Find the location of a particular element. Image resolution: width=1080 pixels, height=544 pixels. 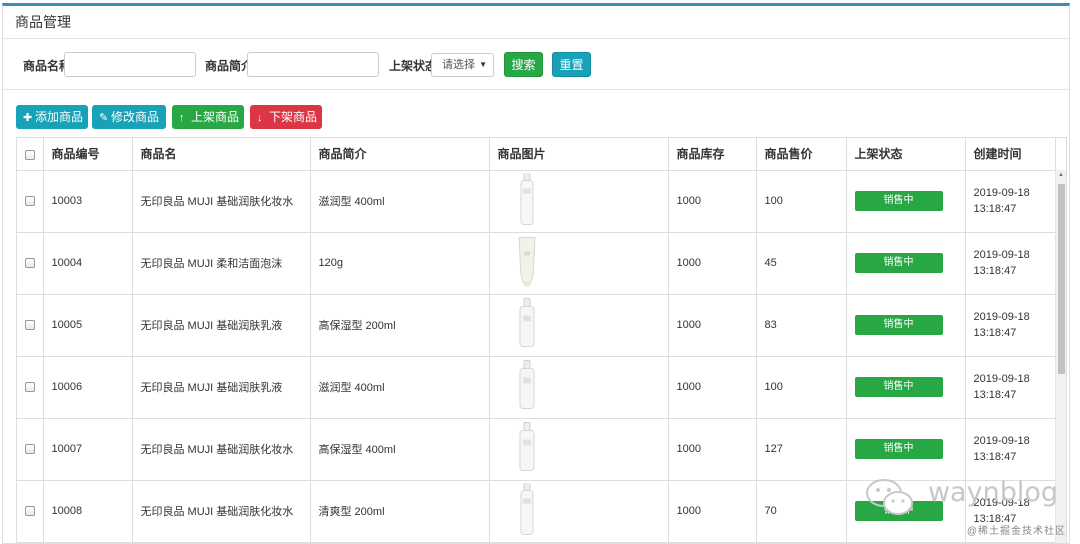

cell-price: 45 is located at coordinates (801, 263).